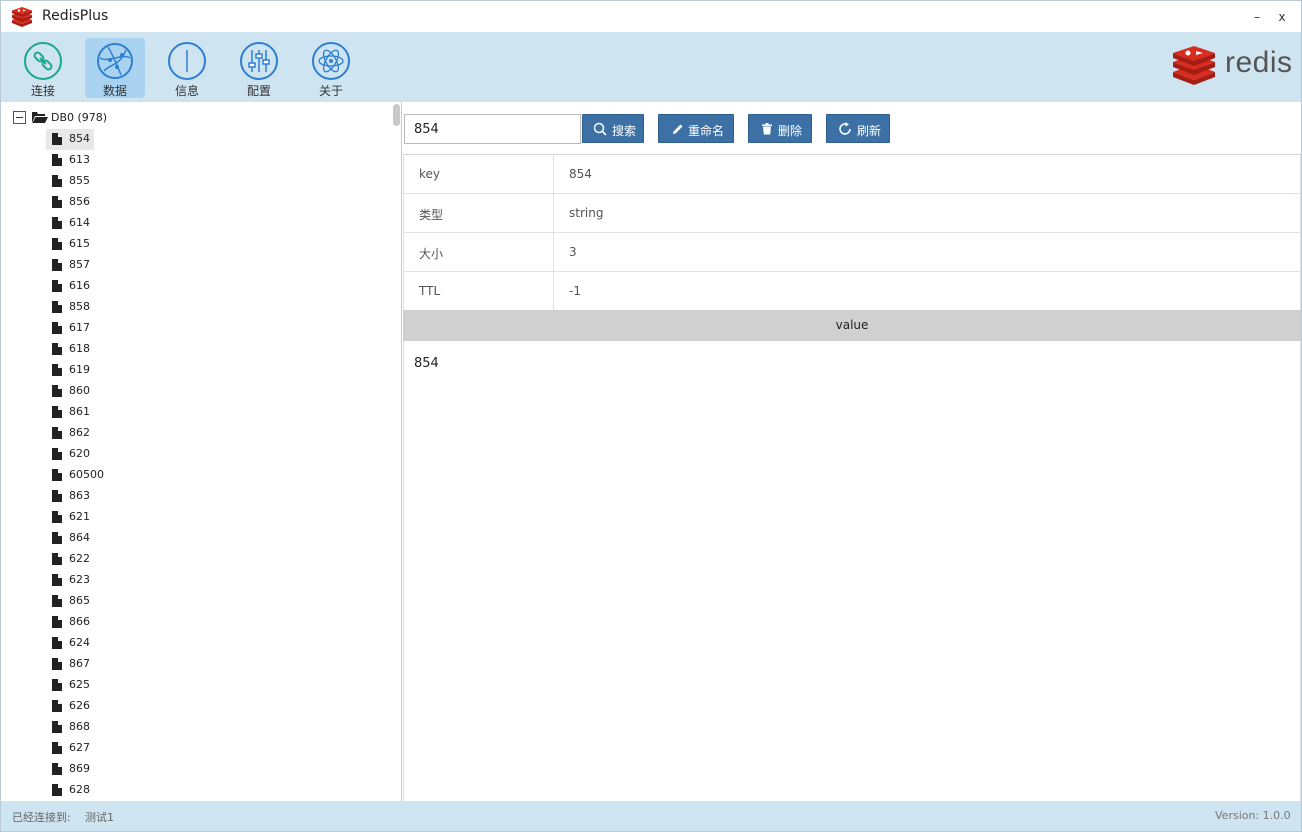  What do you see at coordinates (613, 128) in the screenshot?
I see `search-button: 搜索` at bounding box center [613, 128].